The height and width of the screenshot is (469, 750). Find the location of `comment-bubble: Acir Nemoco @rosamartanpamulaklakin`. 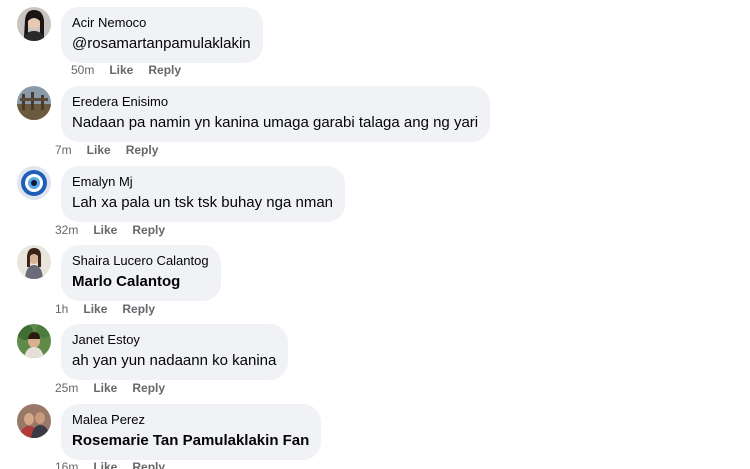

comment-bubble: Acir Nemoco @rosamartanpamulaklakin is located at coordinates (162, 35).